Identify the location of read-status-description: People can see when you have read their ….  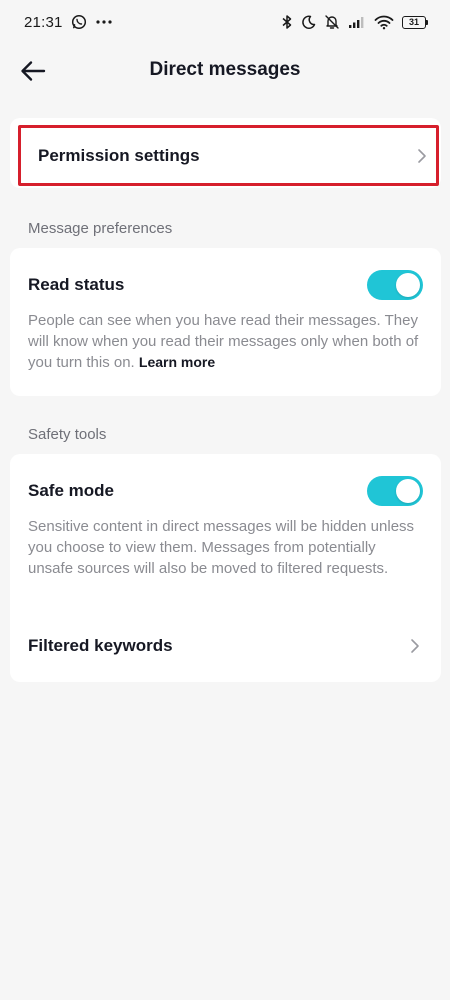
(225, 341).